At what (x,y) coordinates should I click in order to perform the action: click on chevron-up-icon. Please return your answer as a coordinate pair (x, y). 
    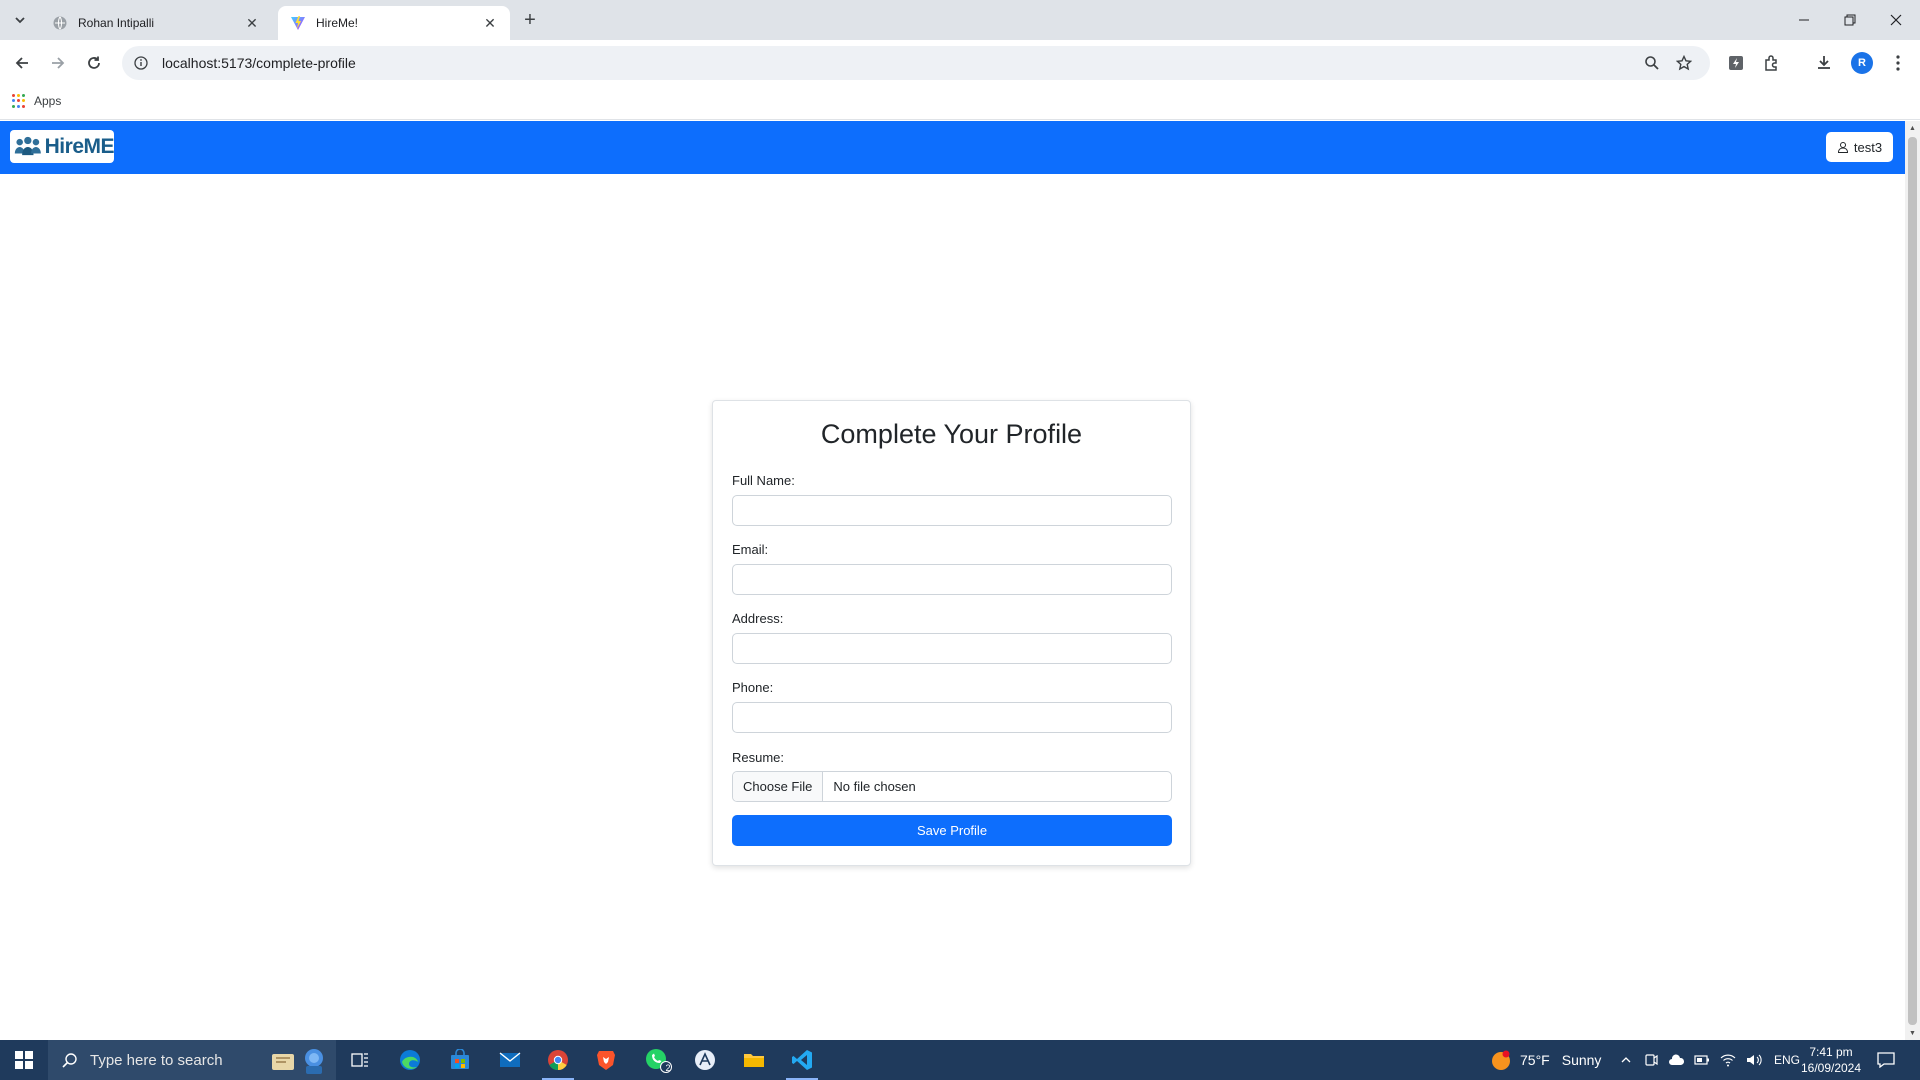
    Looking at the image, I should click on (1626, 1060).